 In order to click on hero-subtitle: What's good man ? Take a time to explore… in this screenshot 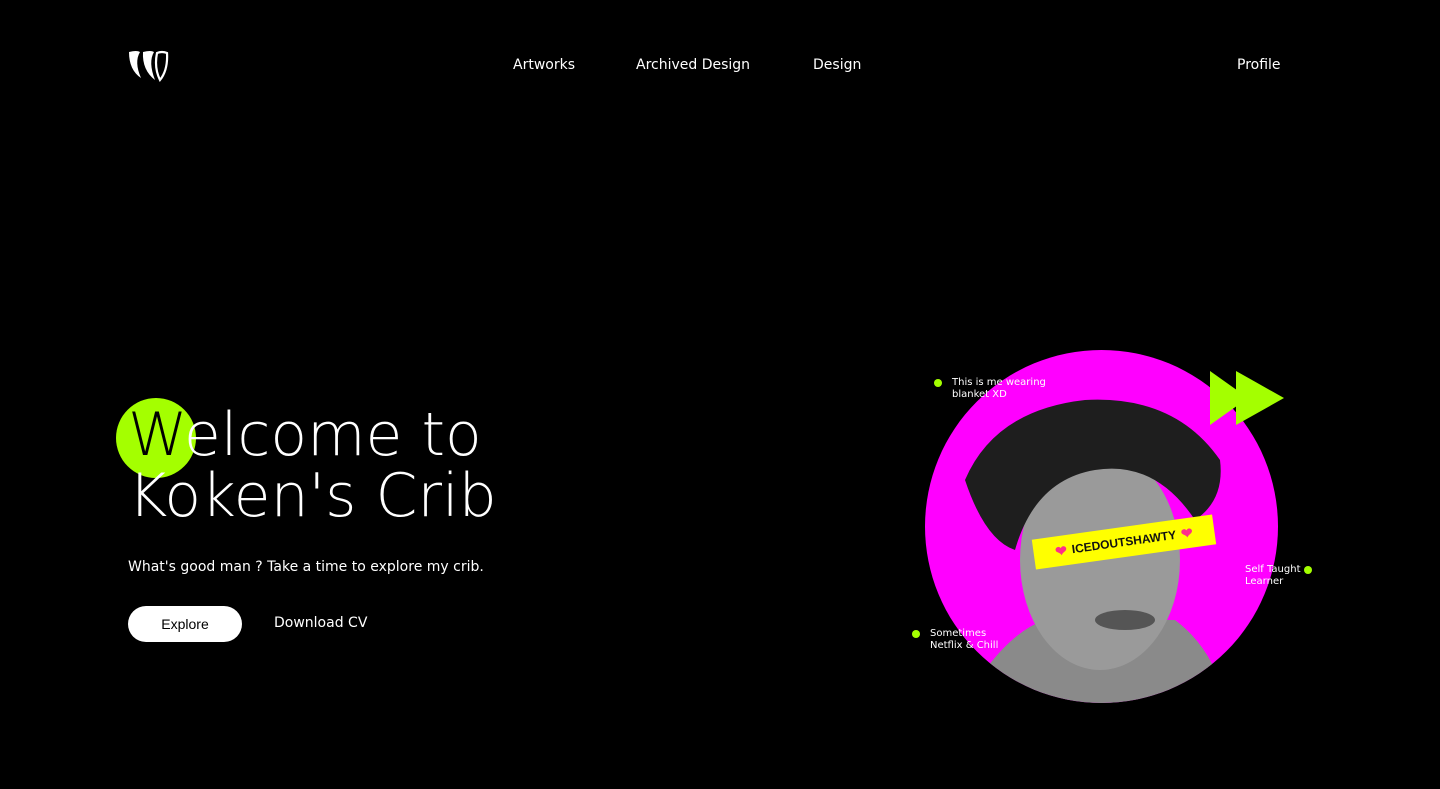, I will do `click(306, 567)`.